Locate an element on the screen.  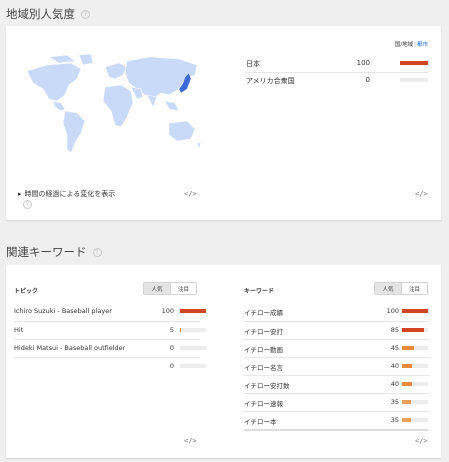
region-bar-fill is located at coordinates (414, 63).